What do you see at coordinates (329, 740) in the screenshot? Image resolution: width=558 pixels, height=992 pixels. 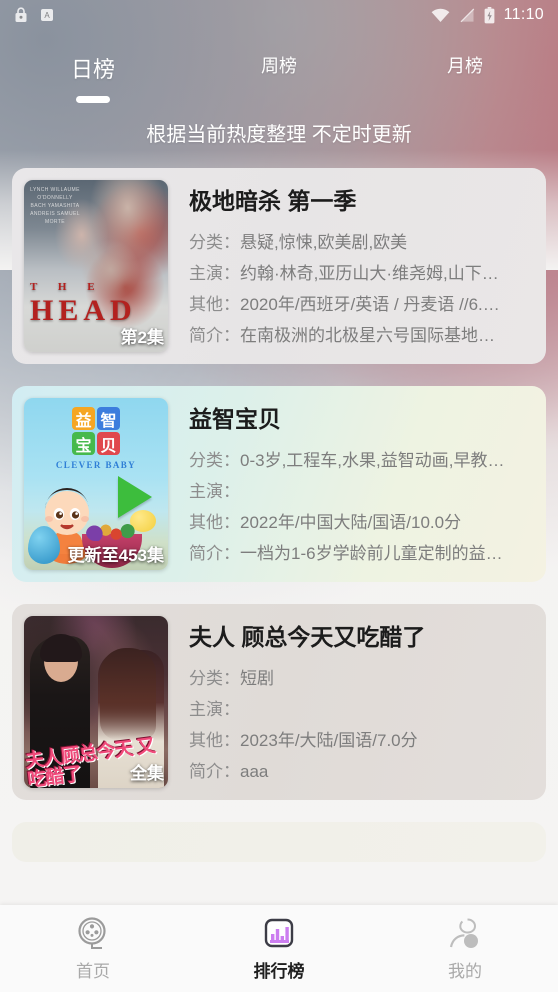 I see `other-value: 2023年/大陆/国语/7.0分` at bounding box center [329, 740].